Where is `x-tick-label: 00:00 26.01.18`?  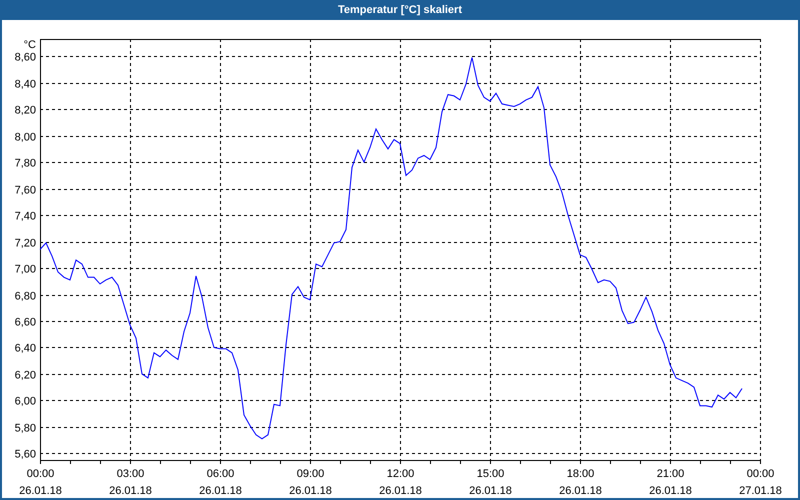
x-tick-label: 00:00 26.01.18 is located at coordinates (40, 482).